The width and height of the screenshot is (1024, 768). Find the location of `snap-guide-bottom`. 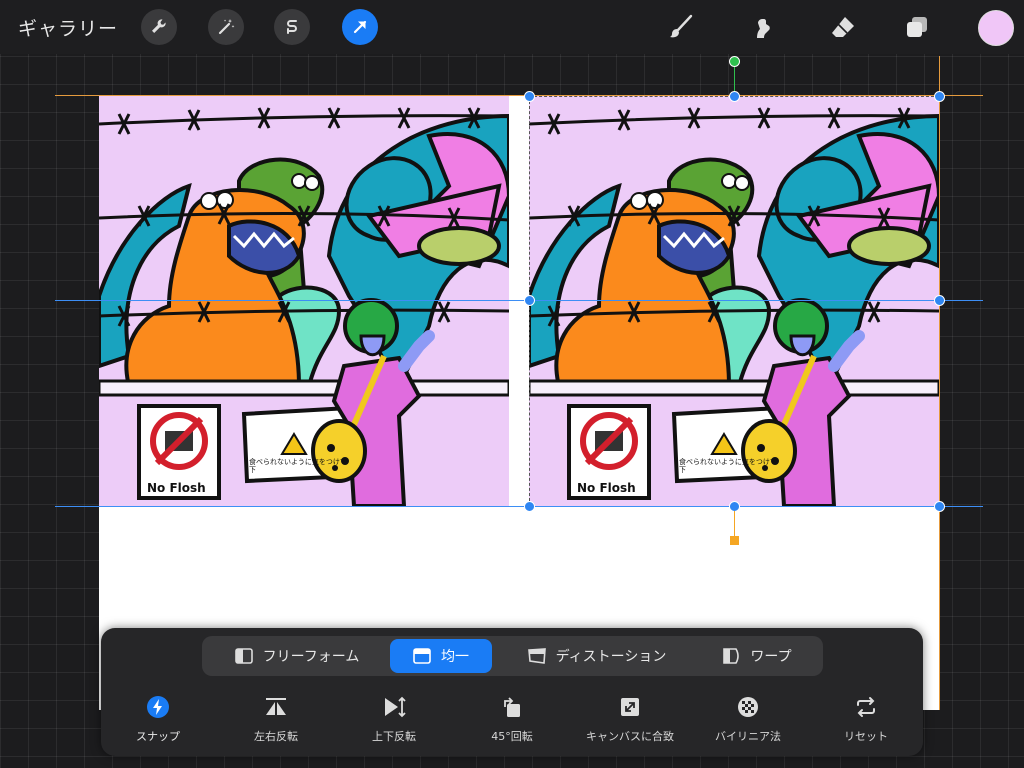

snap-guide-bottom is located at coordinates (519, 506).